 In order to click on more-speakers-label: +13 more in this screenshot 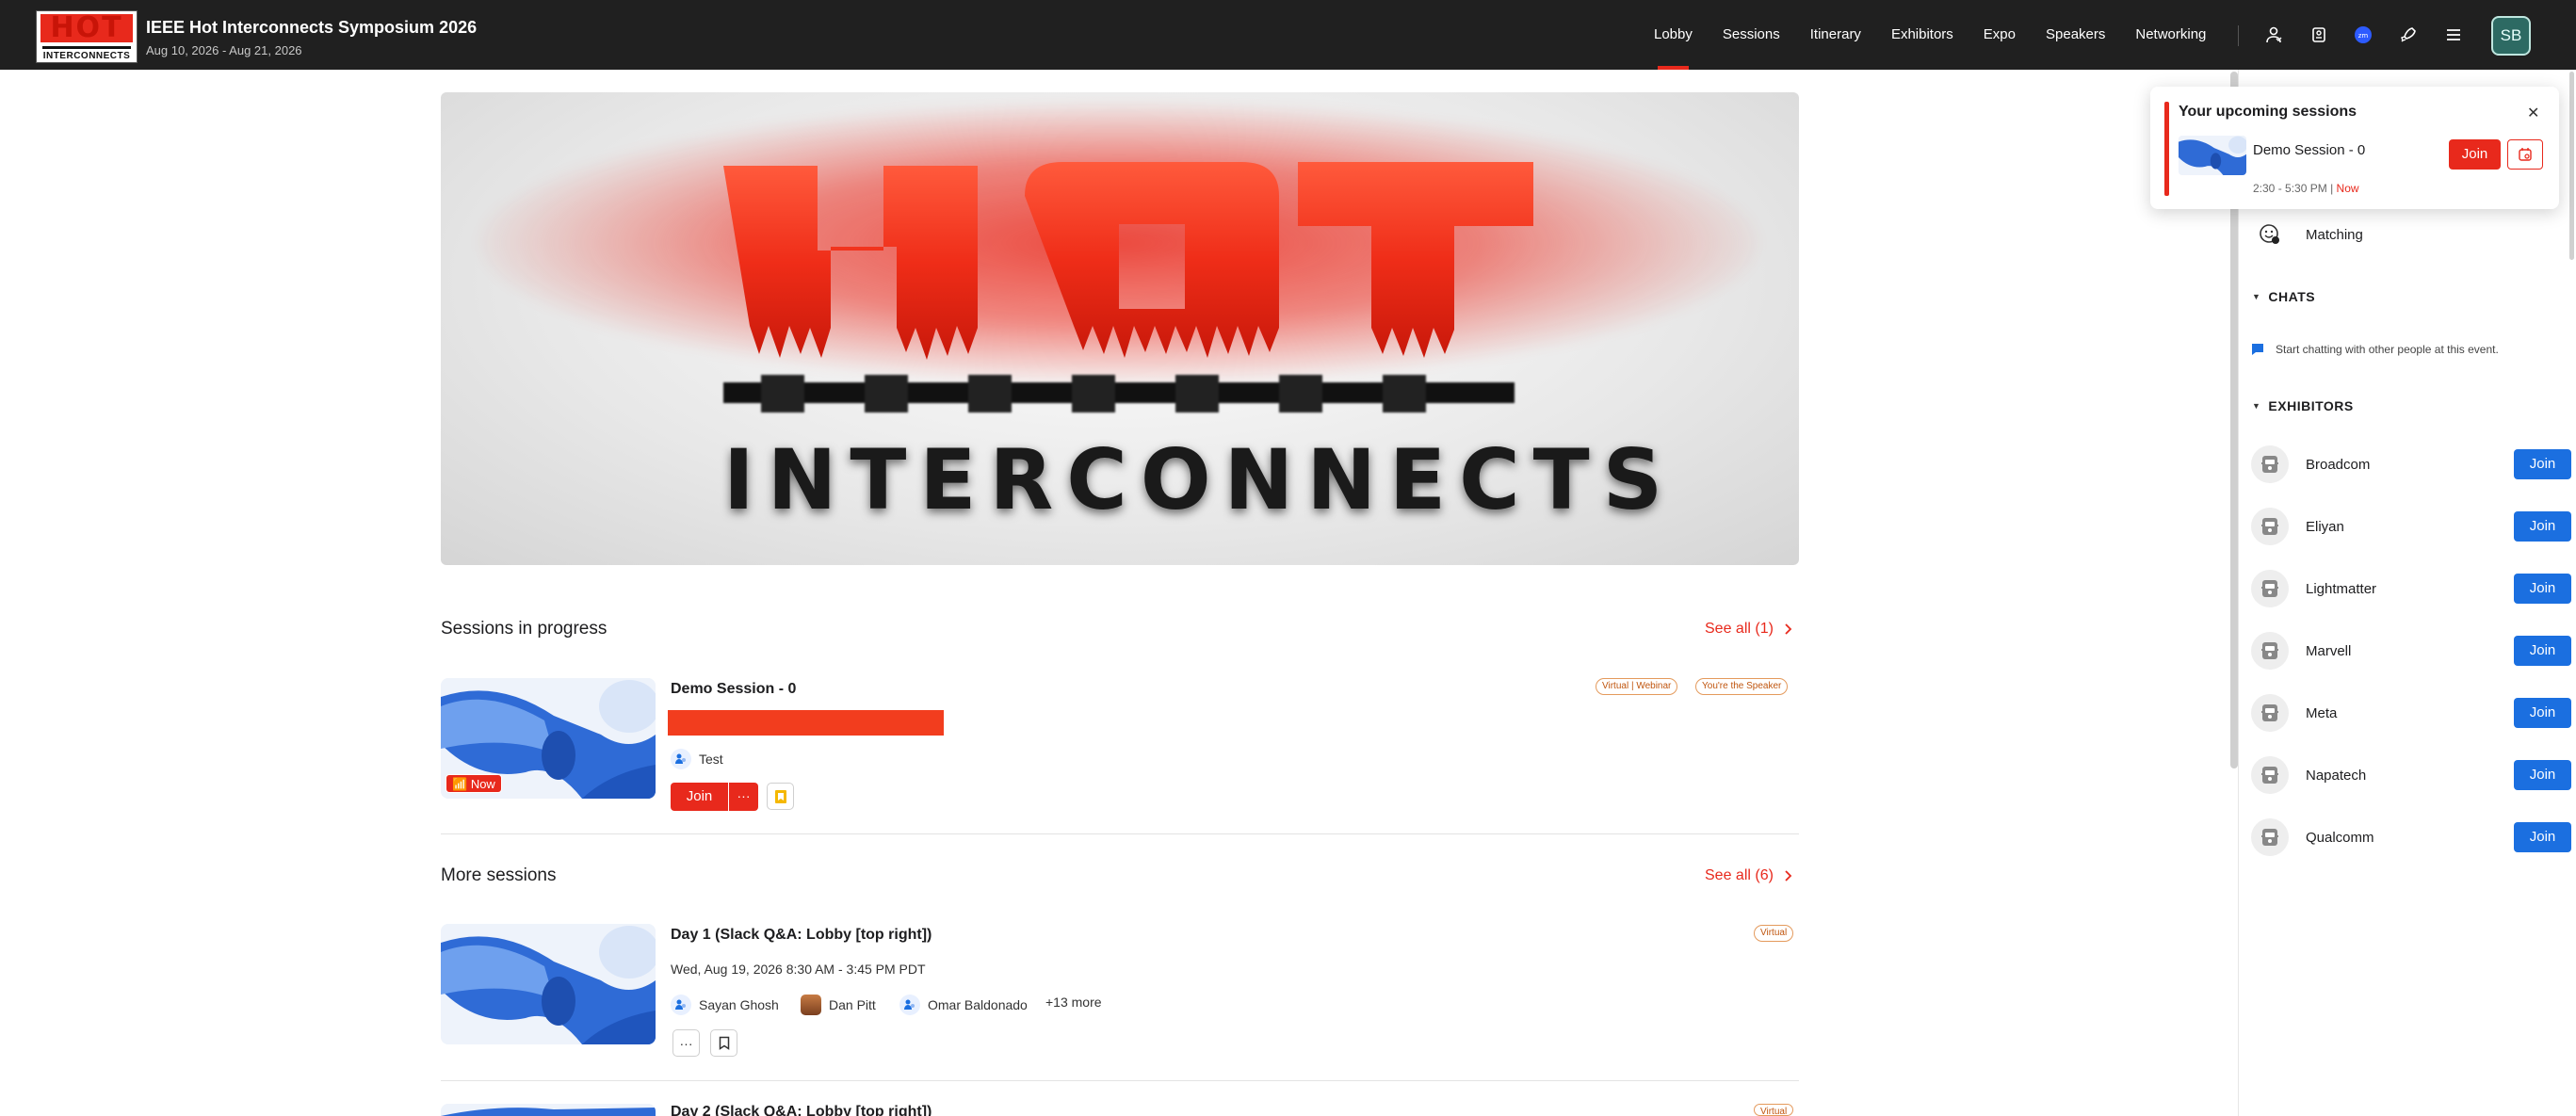, I will do `click(1073, 1002)`.